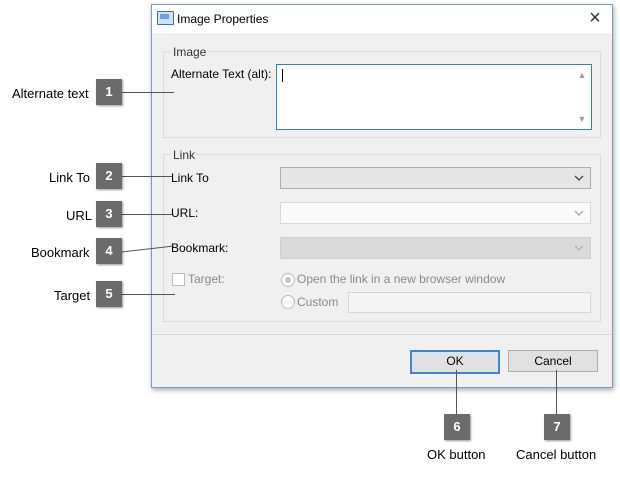  I want to click on custom-radio, so click(288, 302).